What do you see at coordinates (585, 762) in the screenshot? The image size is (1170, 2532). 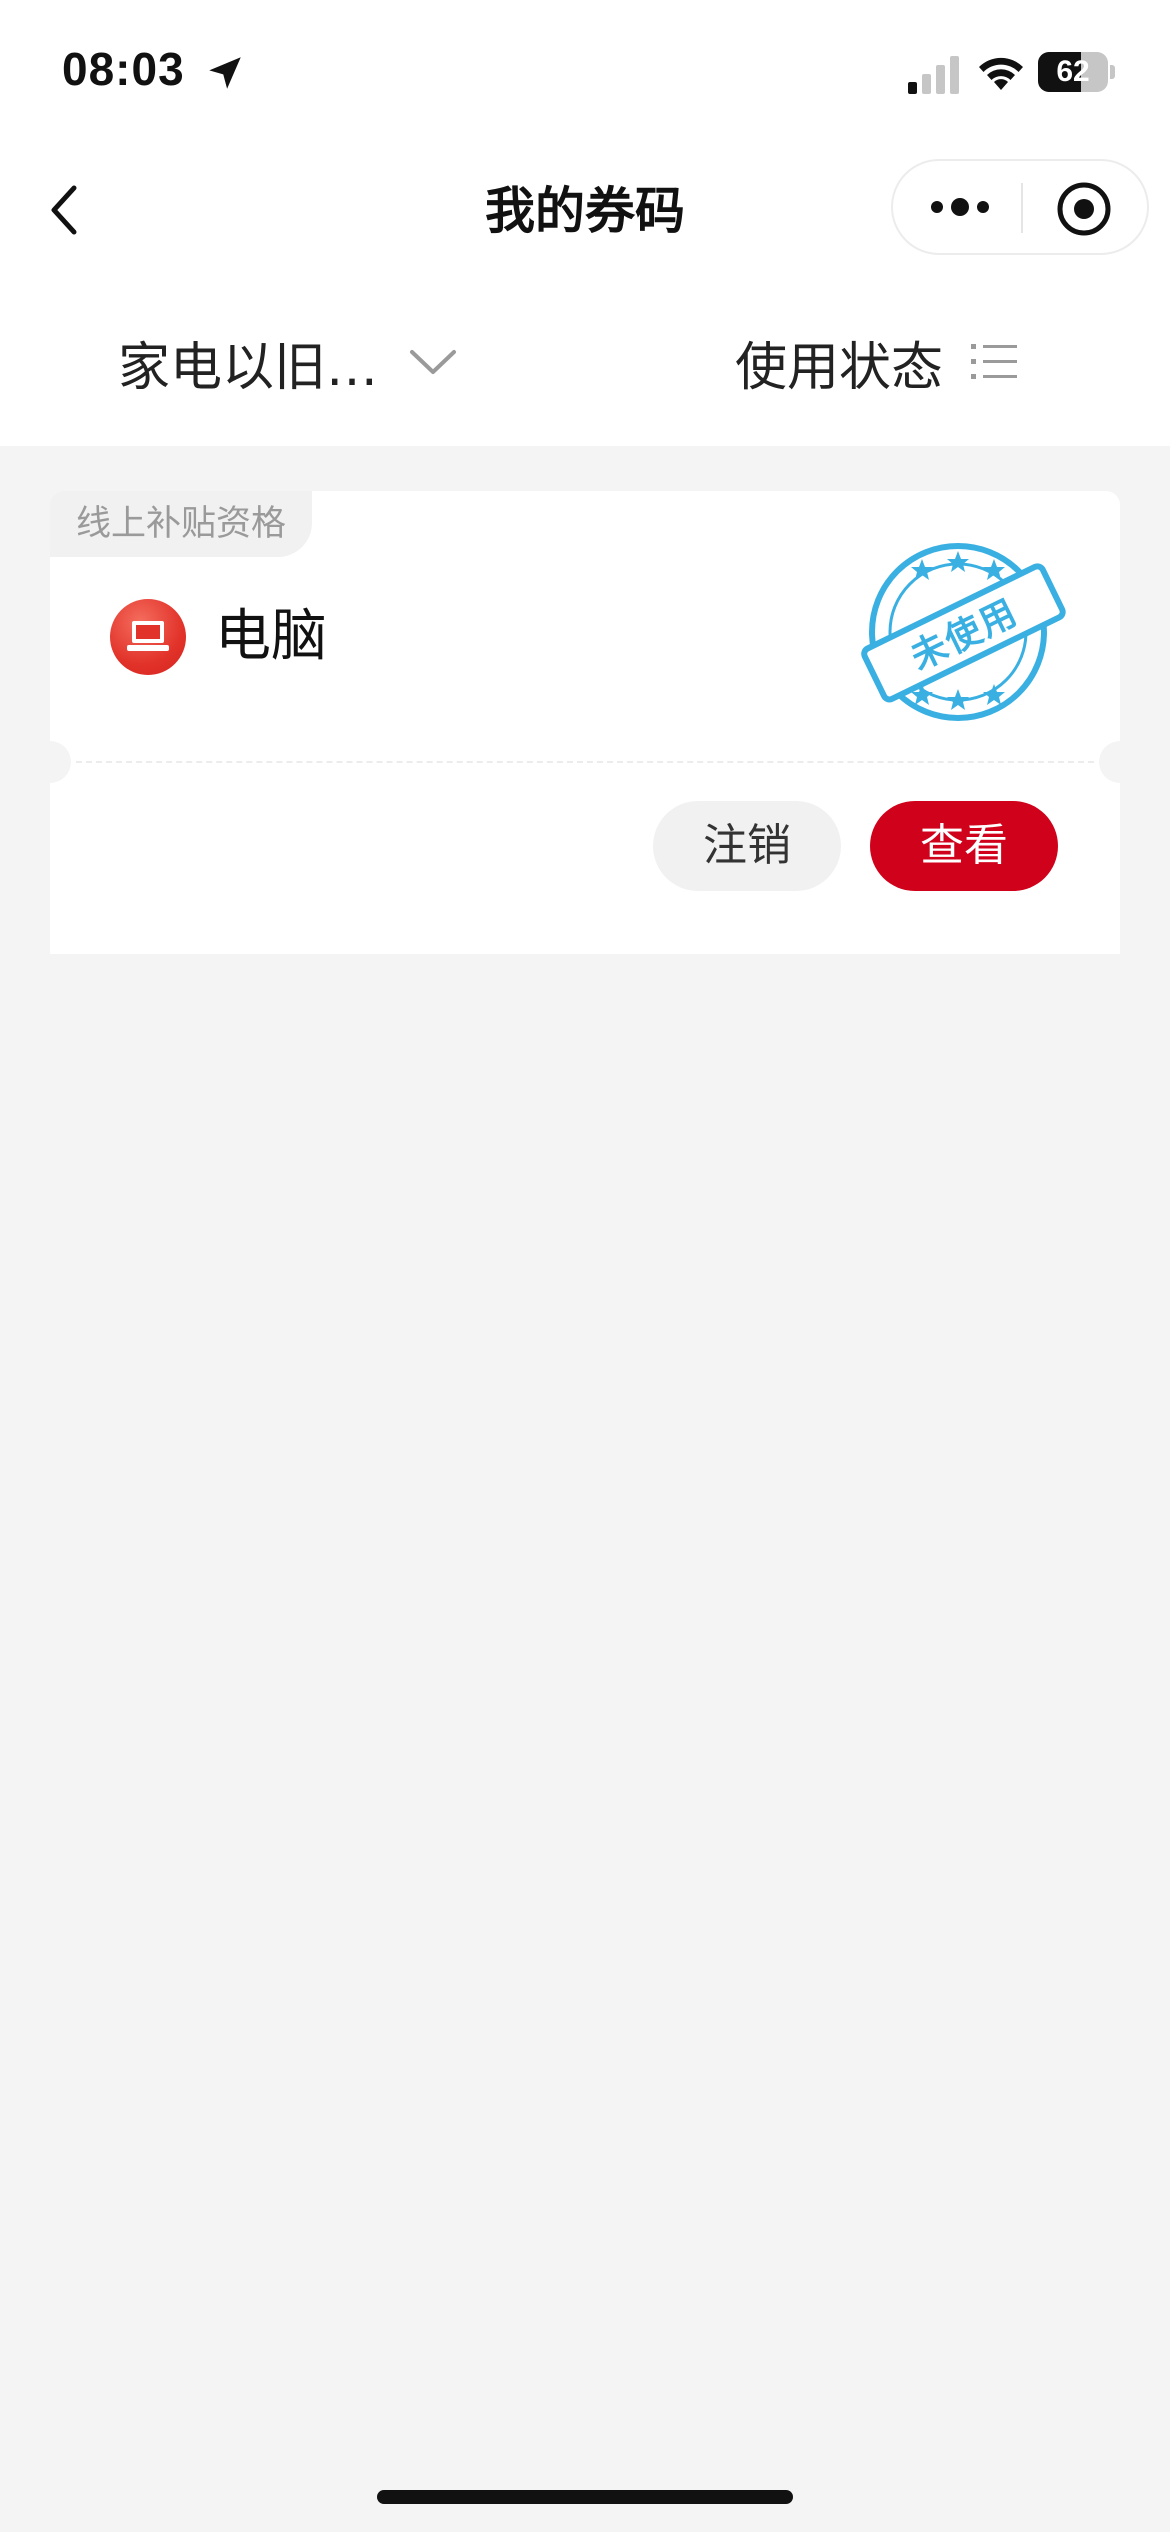 I see `ticket-divider` at bounding box center [585, 762].